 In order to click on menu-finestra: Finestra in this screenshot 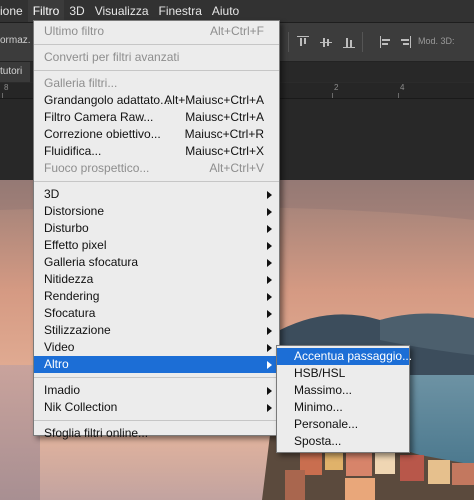, I will do `click(180, 11)`.